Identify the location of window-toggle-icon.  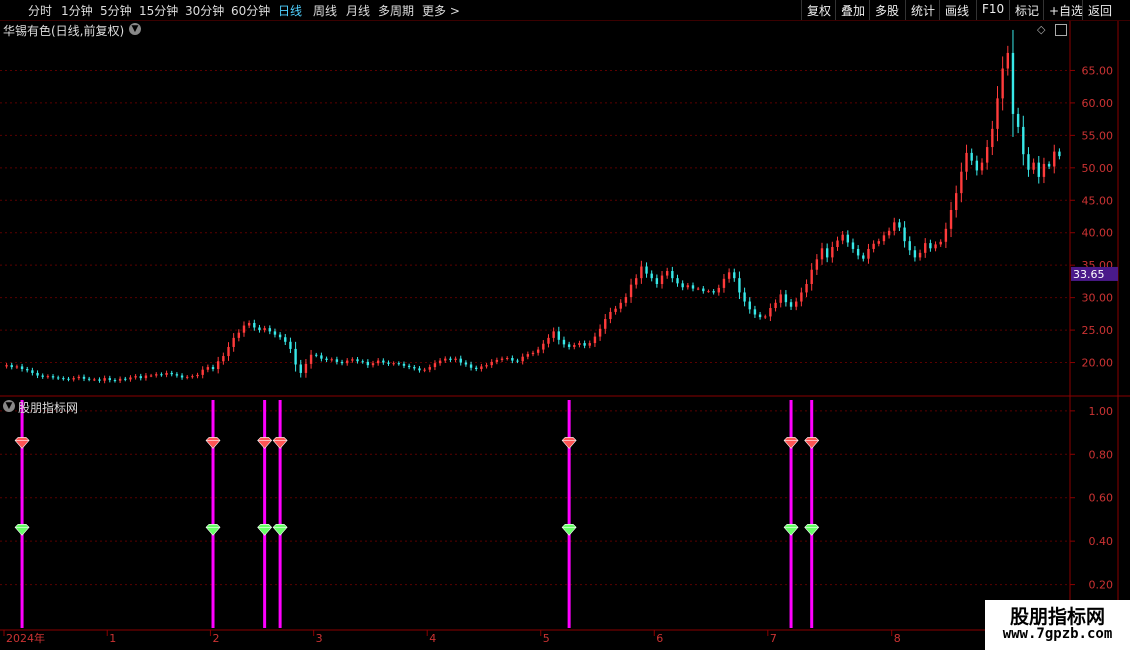
(1061, 30).